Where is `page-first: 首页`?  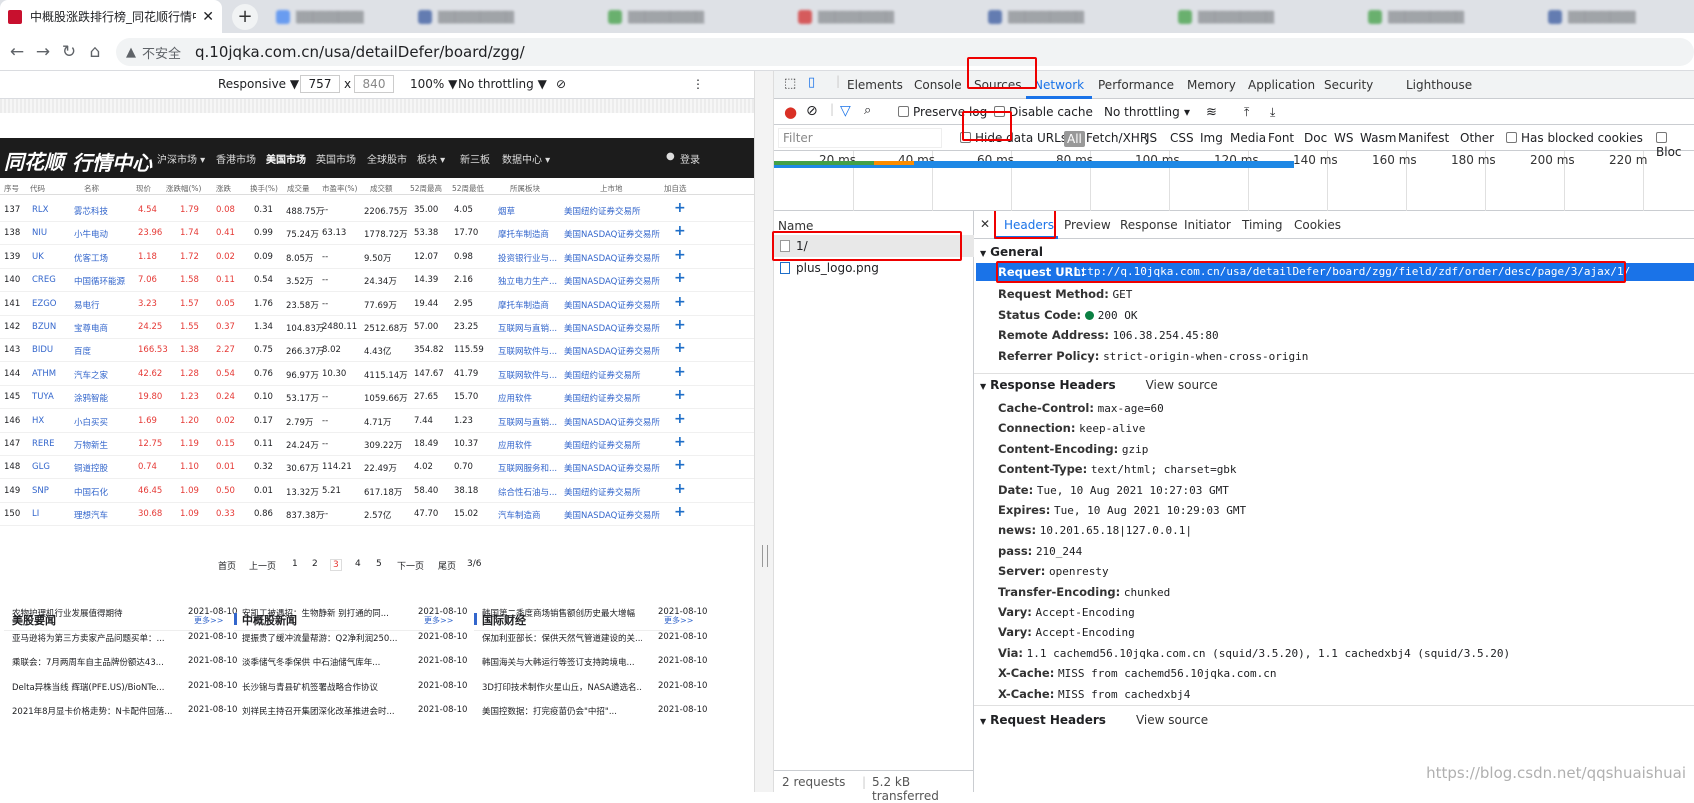
page-first: 首页 is located at coordinates (227, 565).